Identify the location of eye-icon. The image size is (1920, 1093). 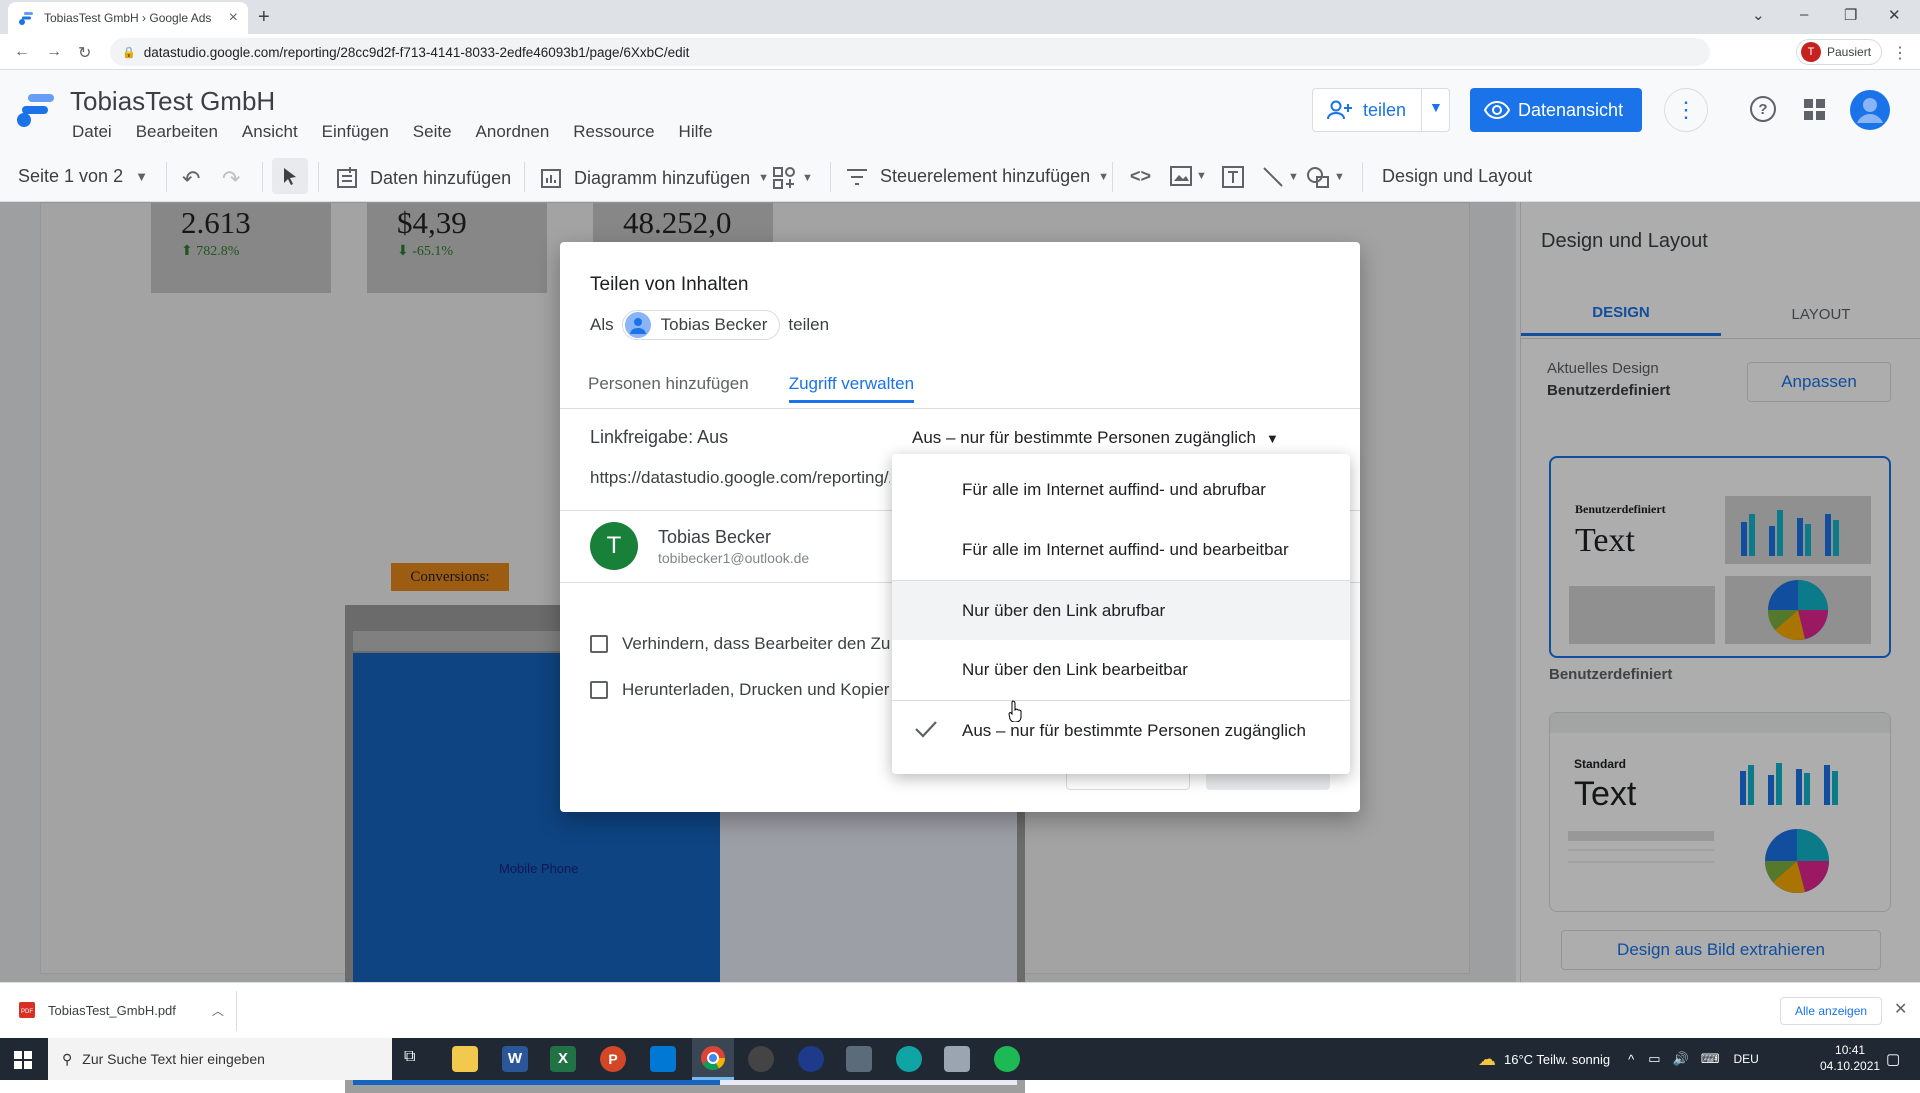
(1497, 110).